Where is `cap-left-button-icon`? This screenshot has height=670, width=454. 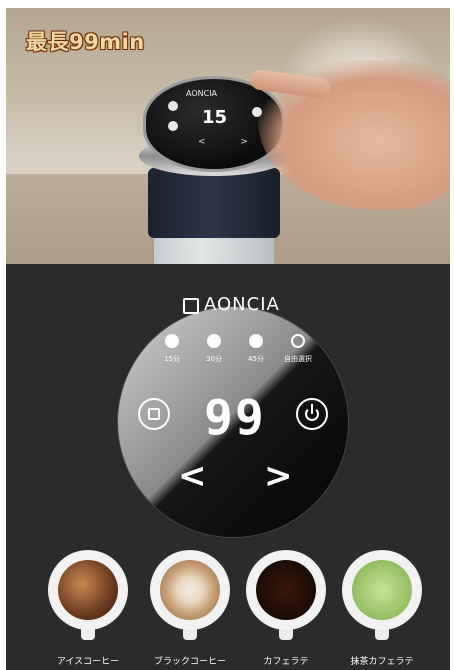 cap-left-button-icon is located at coordinates (173, 126).